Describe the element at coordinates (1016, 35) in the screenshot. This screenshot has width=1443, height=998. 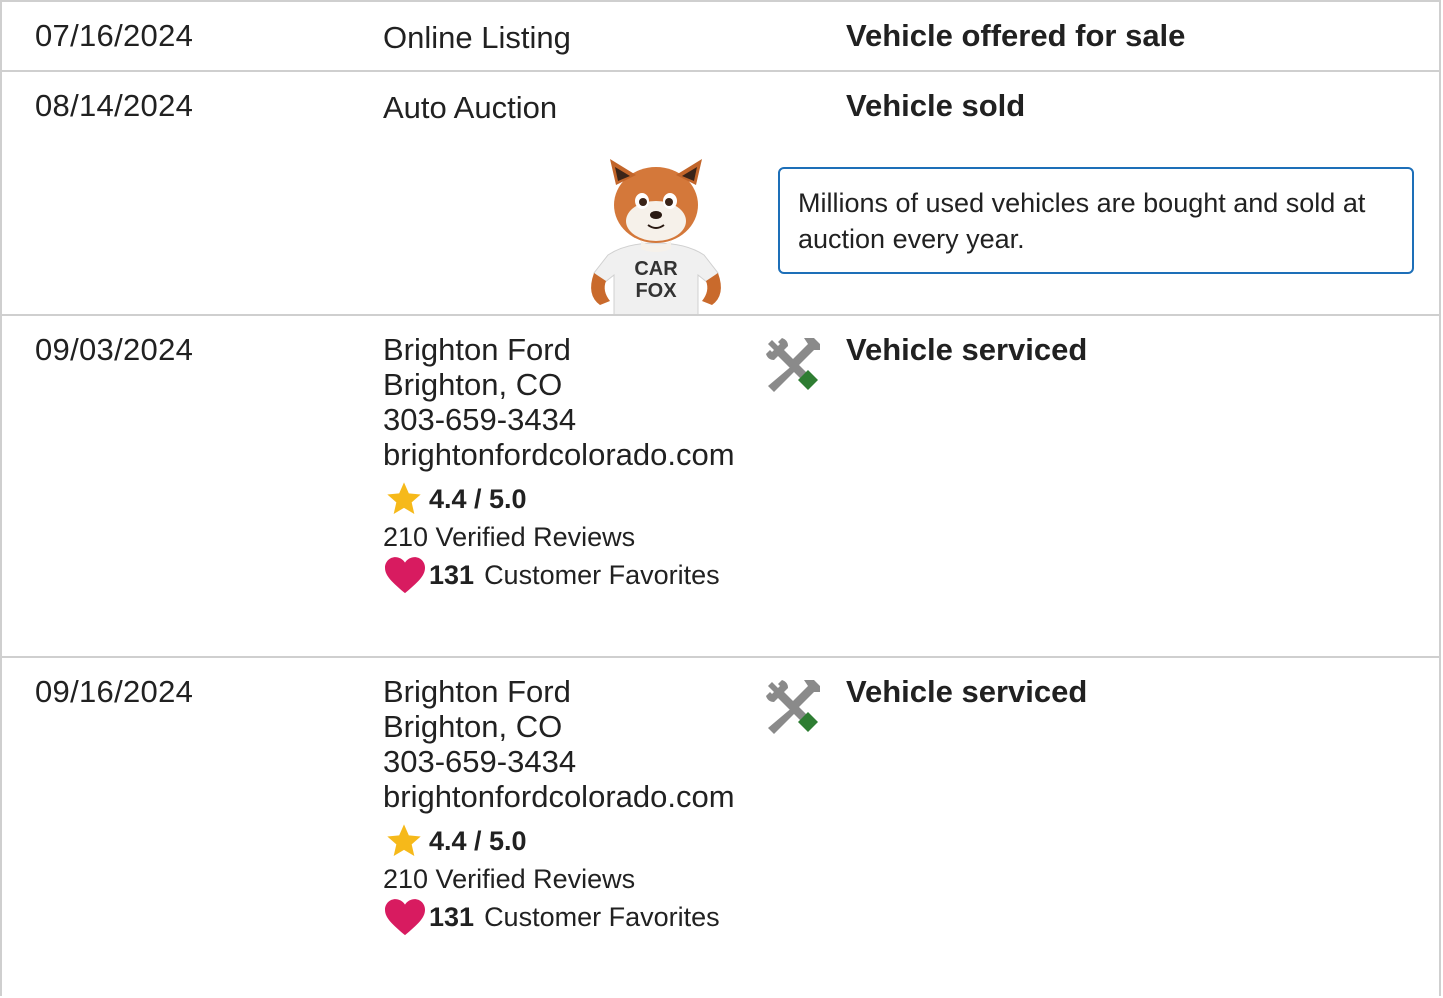
I see `record-comment: Vehicle offered for sale` at that location.